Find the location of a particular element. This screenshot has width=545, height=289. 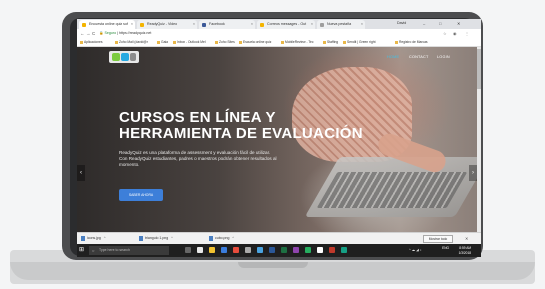

laptop-base-notch is located at coordinates (273, 265).